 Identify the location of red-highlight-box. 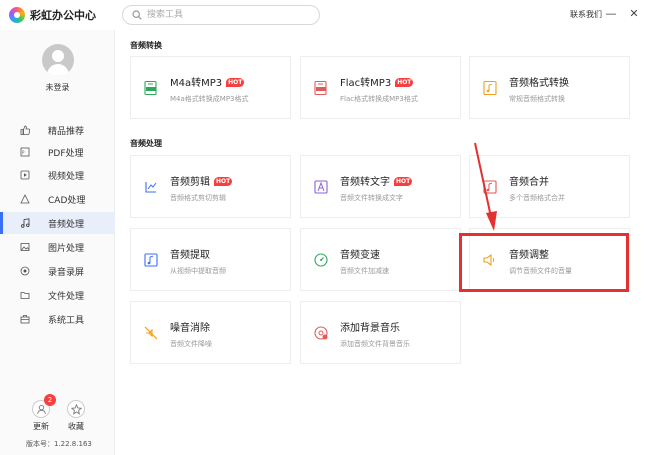
(544, 262).